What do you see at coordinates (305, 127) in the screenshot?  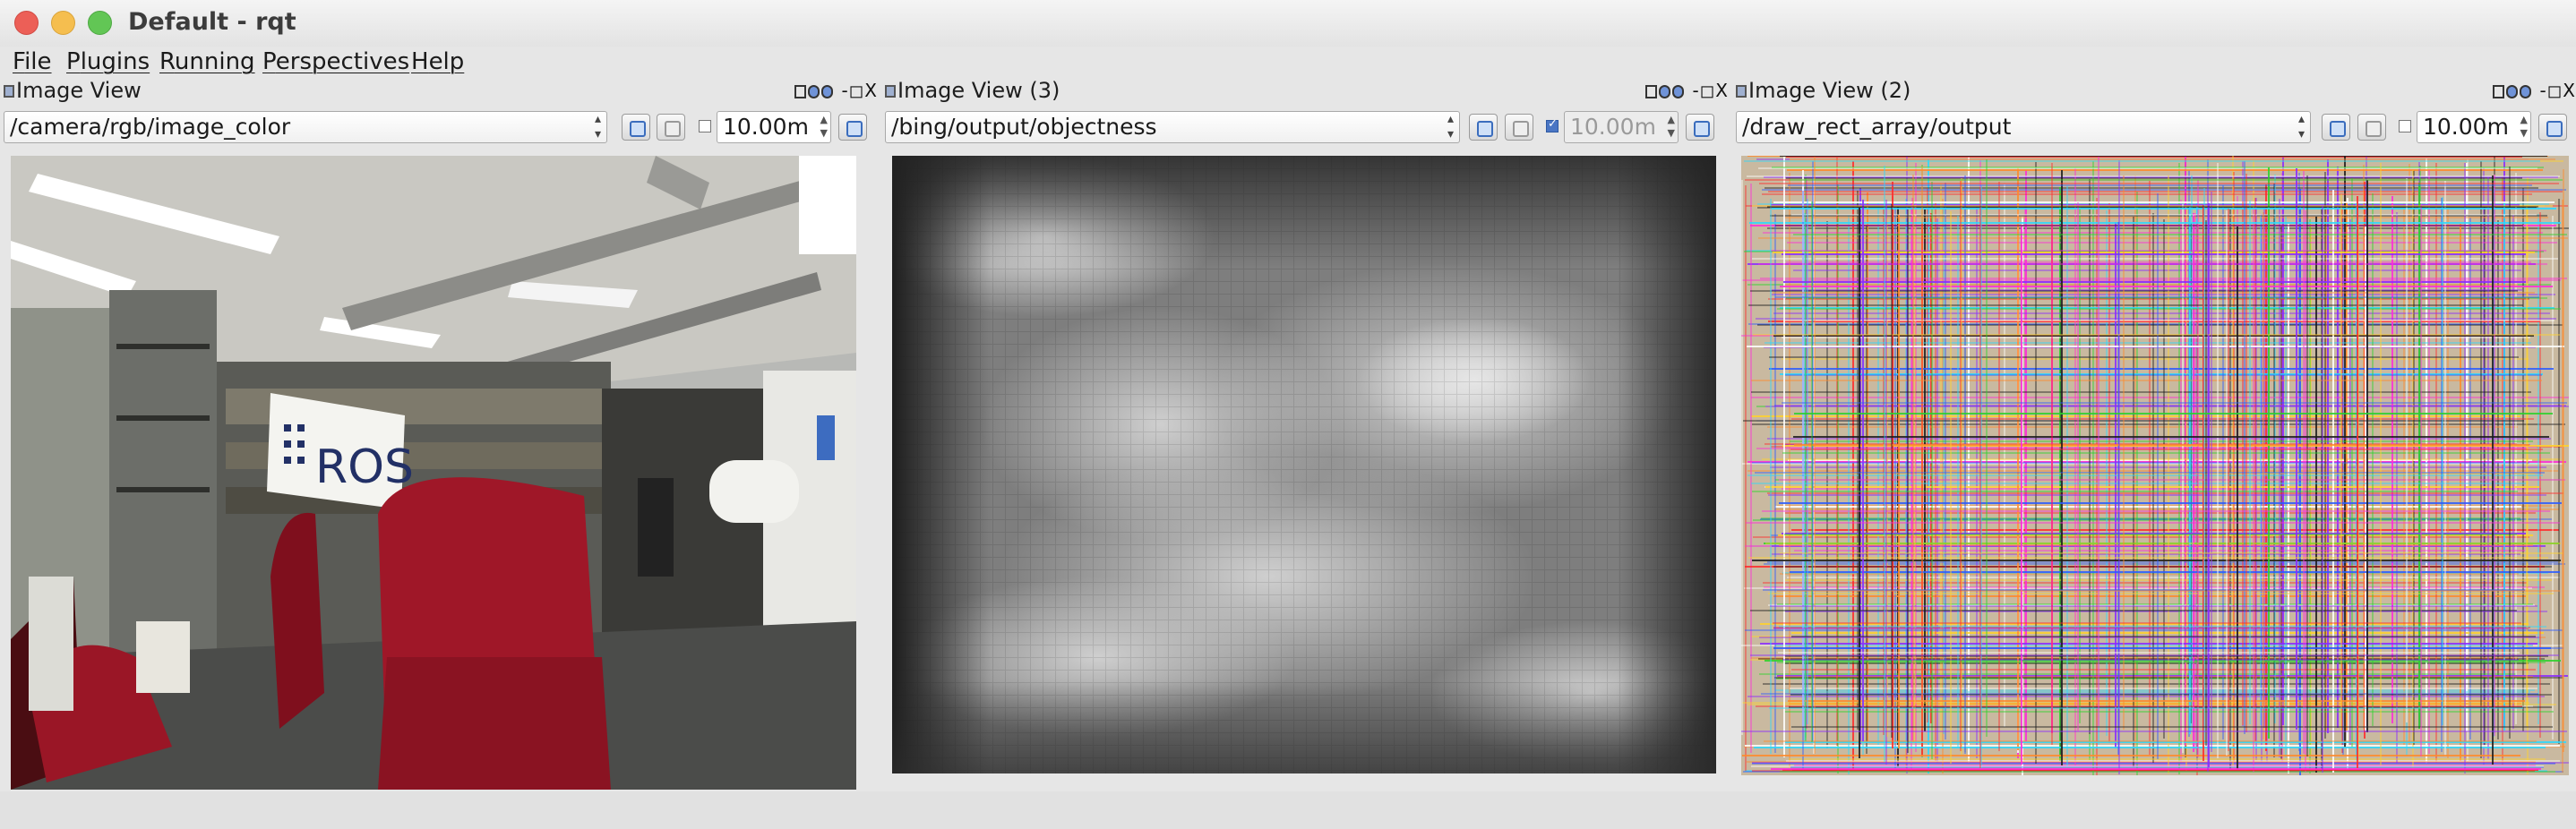 I see `topic-select: /camera/rgb/image_color ▴ ▾` at bounding box center [305, 127].